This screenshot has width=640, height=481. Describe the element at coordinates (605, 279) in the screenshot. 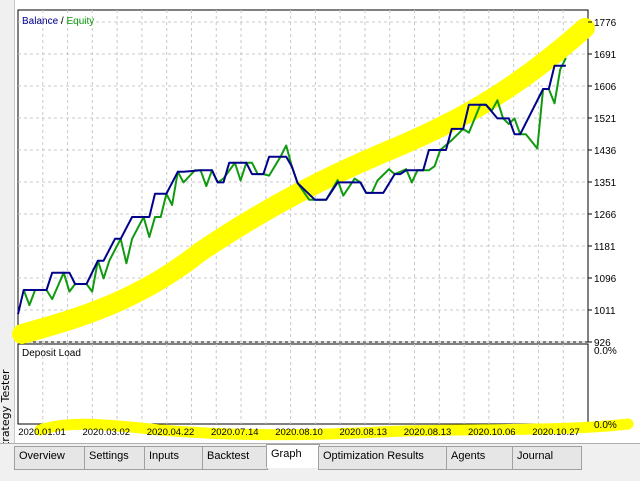

I see `y-tick-label: 1096` at that location.